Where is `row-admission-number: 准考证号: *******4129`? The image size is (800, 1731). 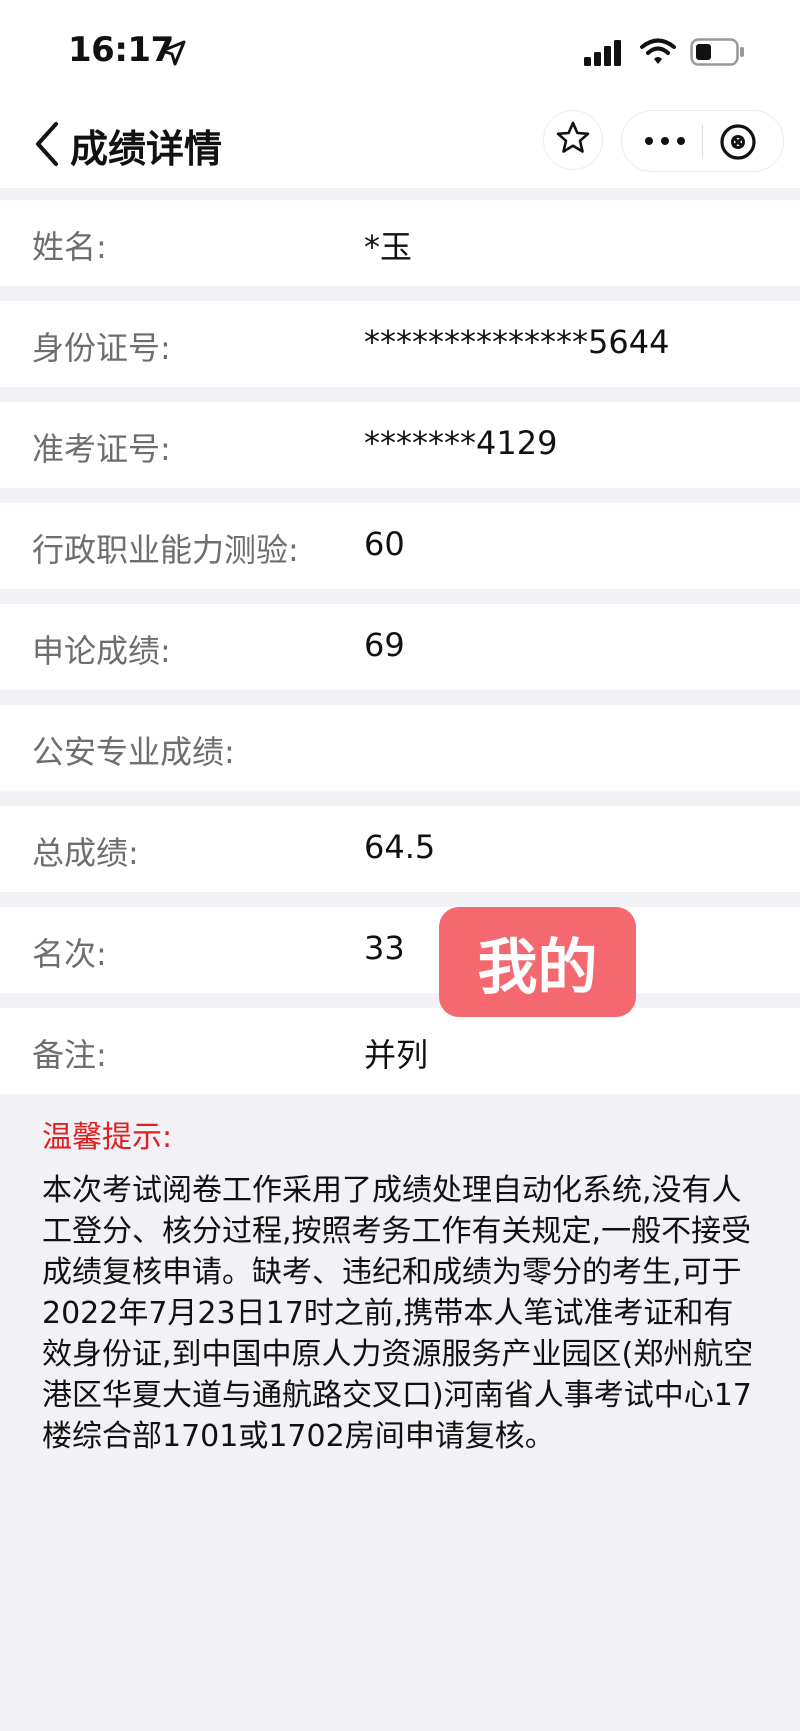
row-admission-number: 准考证号: *******4129 is located at coordinates (400, 445).